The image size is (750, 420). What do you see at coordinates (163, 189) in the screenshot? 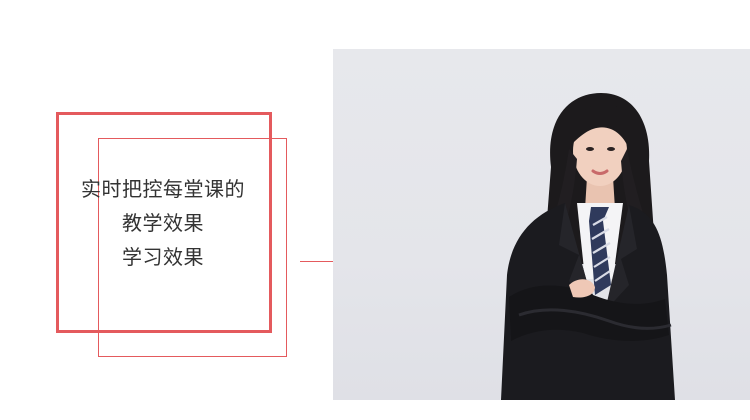
I see `slogan-line-1: 实时把控每堂课的` at bounding box center [163, 189].